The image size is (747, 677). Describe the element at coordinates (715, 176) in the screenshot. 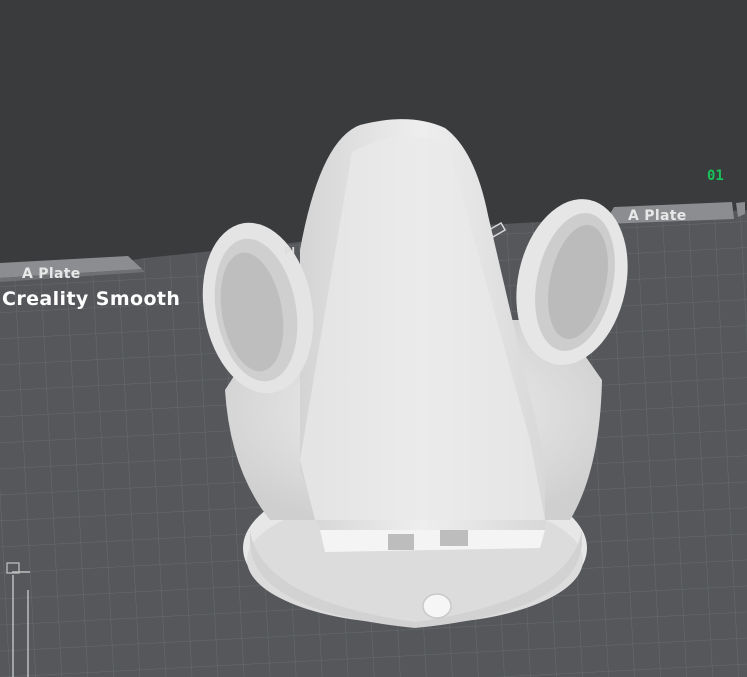

I see `plate-index-number: 01` at that location.